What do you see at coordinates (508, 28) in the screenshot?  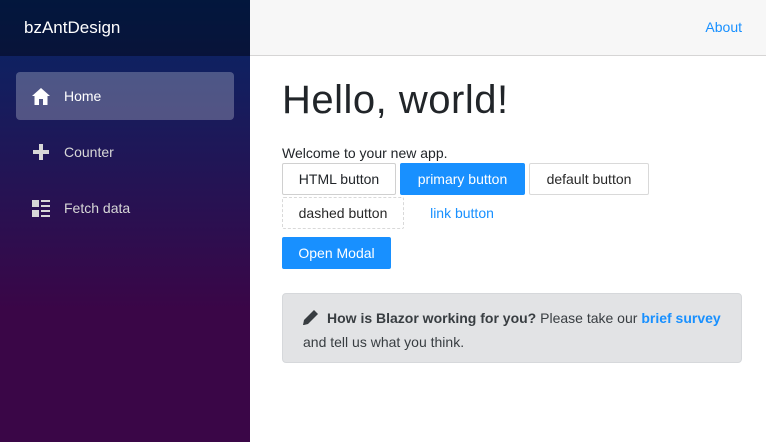 I see `top-row: About` at bounding box center [508, 28].